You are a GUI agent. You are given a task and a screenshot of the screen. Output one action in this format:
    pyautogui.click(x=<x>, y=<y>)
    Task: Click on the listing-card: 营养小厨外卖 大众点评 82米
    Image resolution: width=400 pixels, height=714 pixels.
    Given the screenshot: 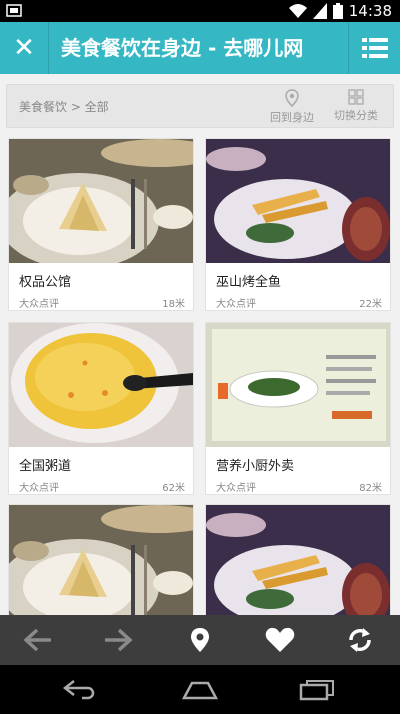 What is the action you would take?
    pyautogui.click(x=298, y=408)
    